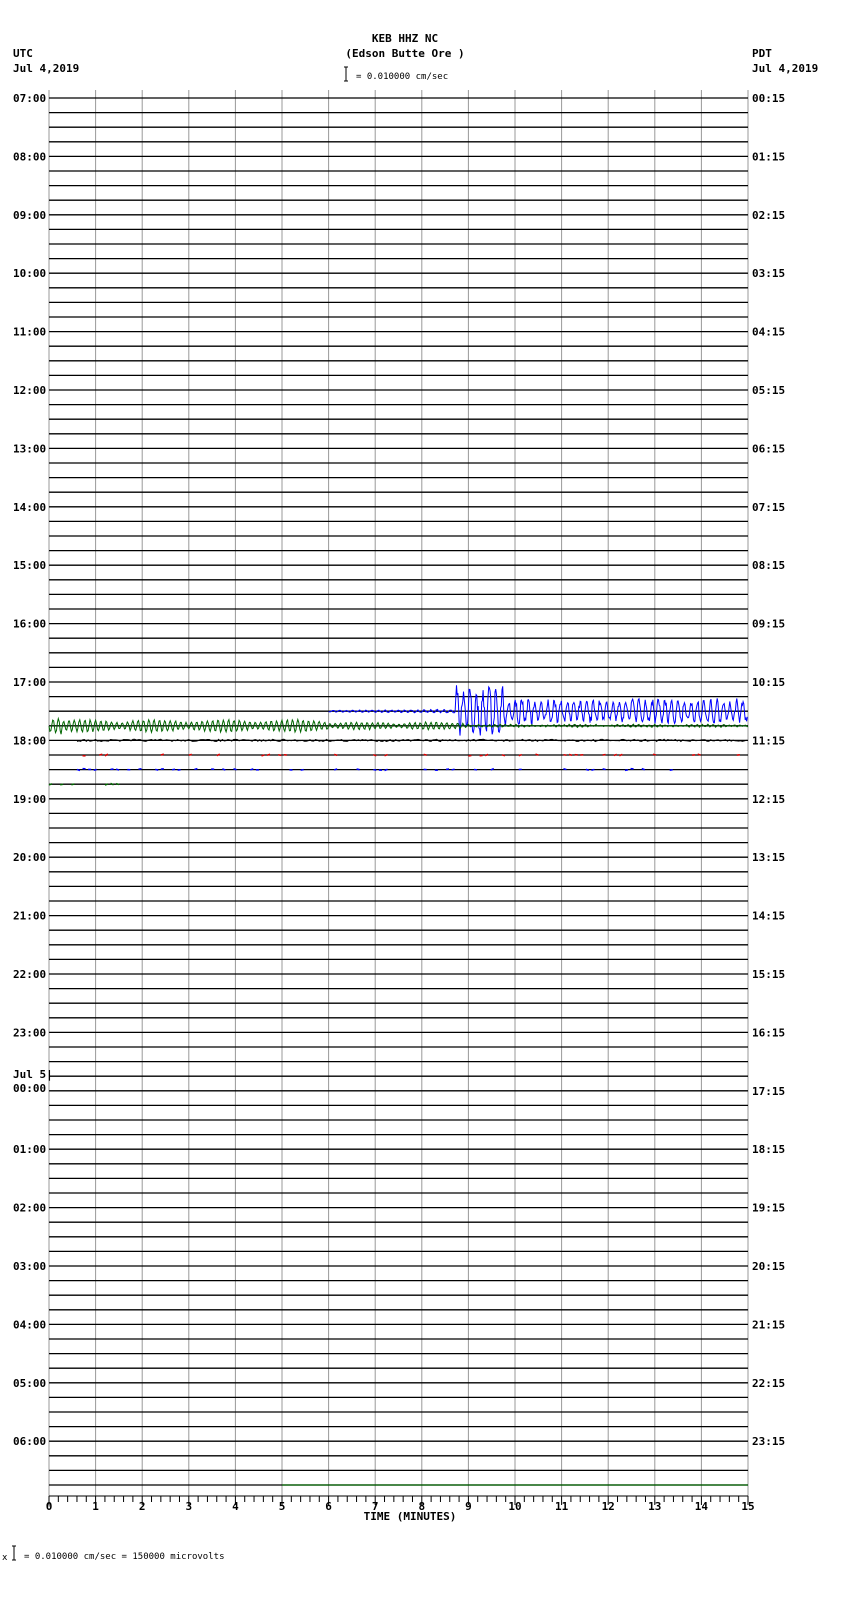  Describe the element at coordinates (346, 74) in the screenshot. I see `scale-bar-icon` at that location.